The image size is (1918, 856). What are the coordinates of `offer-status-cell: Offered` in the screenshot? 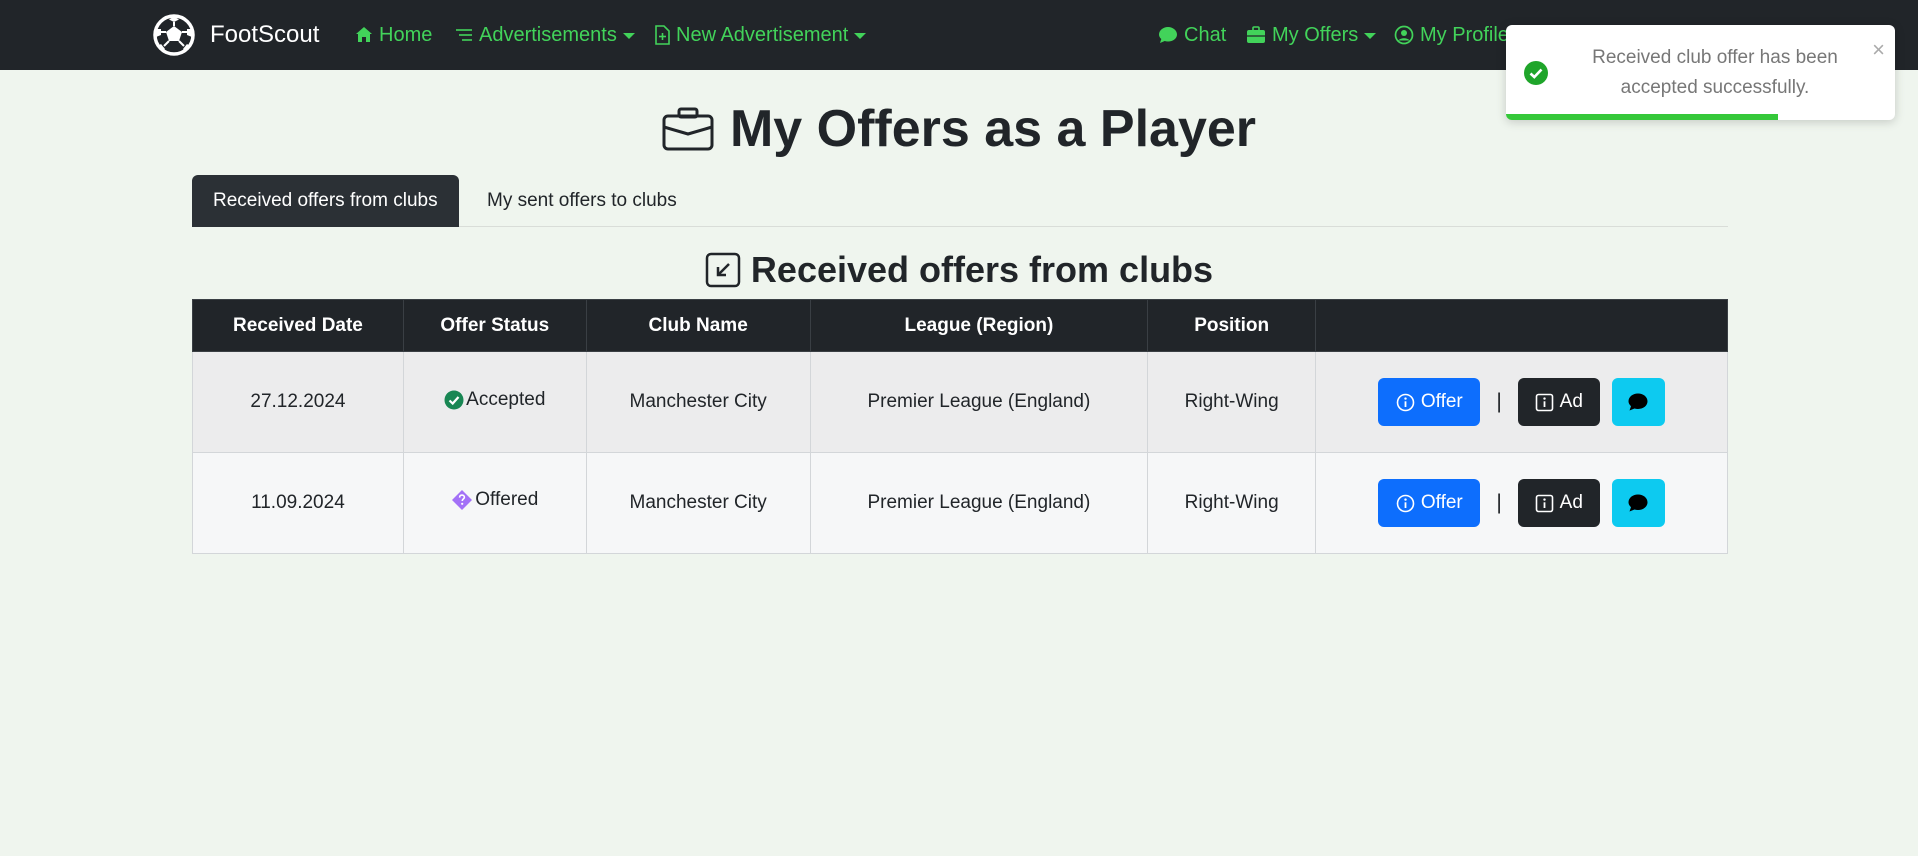 It's located at (494, 503).